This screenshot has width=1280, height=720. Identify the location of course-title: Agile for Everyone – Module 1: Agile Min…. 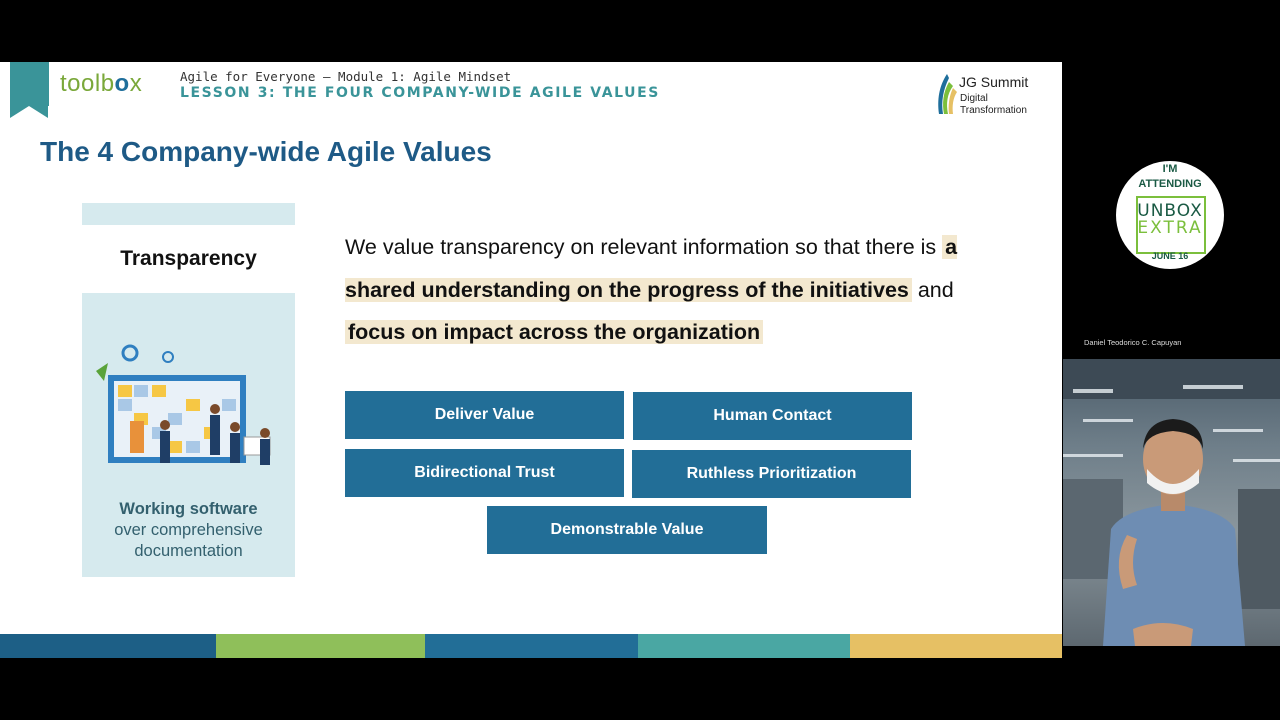
(346, 76).